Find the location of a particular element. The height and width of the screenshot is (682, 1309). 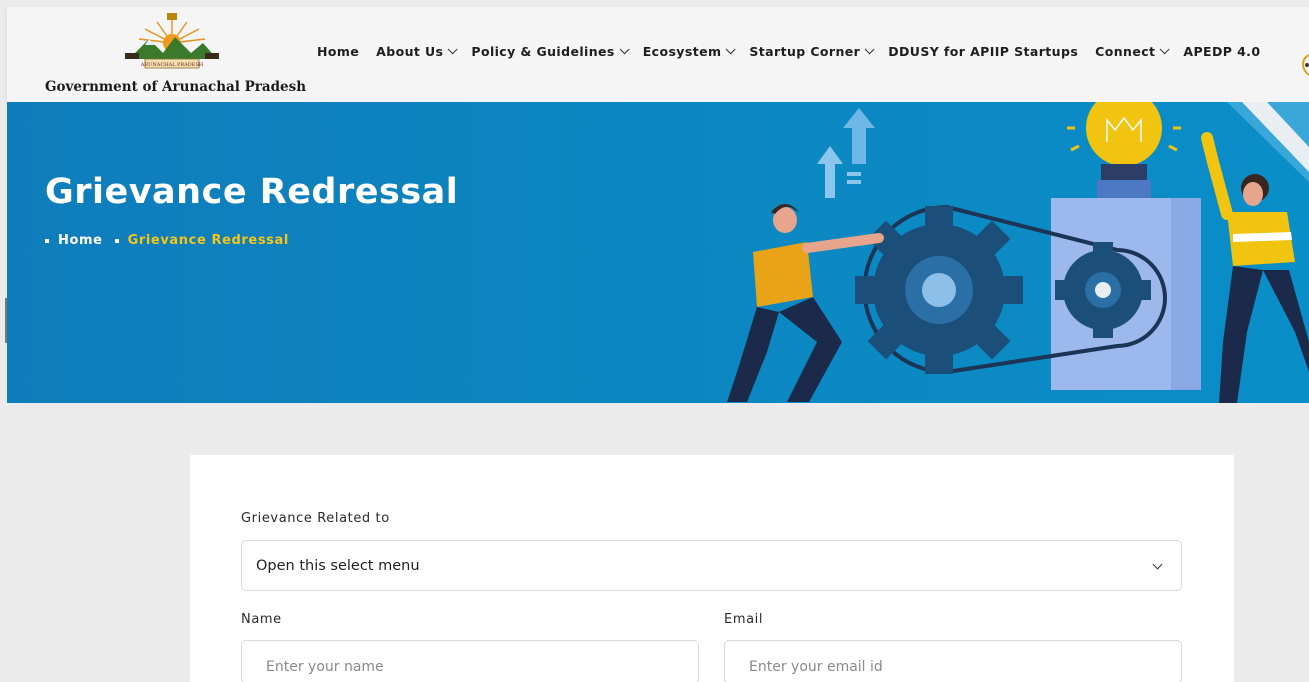

nav-label: APEDP 4.0 is located at coordinates (1222, 51).